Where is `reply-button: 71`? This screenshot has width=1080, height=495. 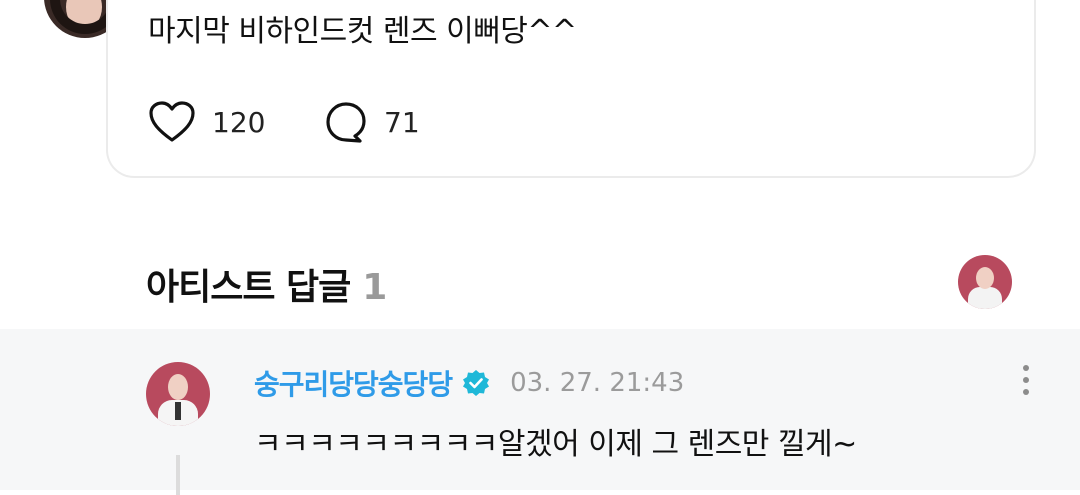 reply-button: 71 is located at coordinates (372, 122).